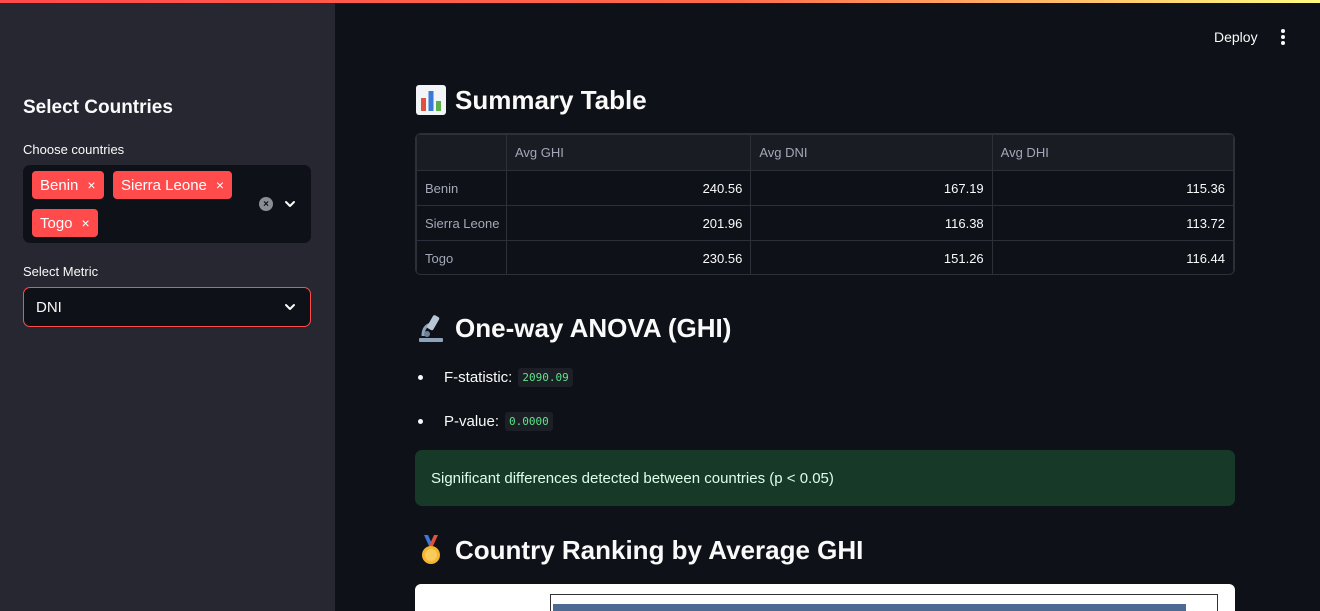 Image resolution: width=1320 pixels, height=611 pixels. What do you see at coordinates (266, 204) in the screenshot?
I see `clear-circle-icon: ×` at bounding box center [266, 204].